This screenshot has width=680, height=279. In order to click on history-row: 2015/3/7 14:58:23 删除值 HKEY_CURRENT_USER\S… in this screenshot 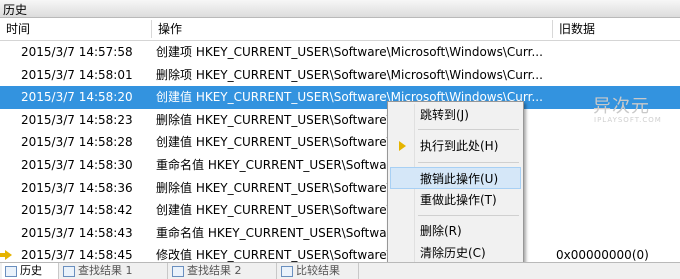, I will do `click(340, 120)`.